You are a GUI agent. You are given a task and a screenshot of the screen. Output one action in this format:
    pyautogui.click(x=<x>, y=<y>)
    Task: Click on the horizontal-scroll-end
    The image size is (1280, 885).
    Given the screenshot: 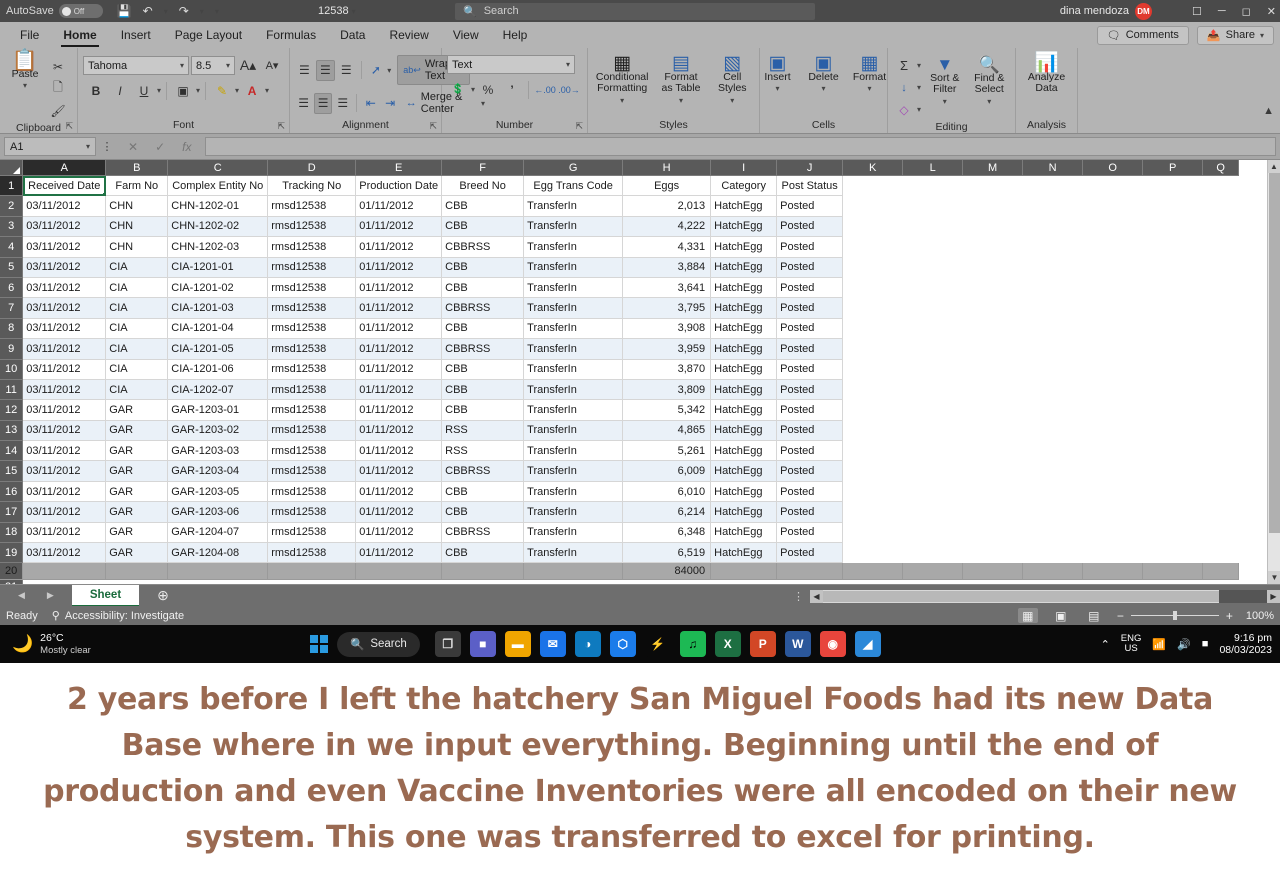 What is the action you would take?
    pyautogui.click(x=1243, y=596)
    